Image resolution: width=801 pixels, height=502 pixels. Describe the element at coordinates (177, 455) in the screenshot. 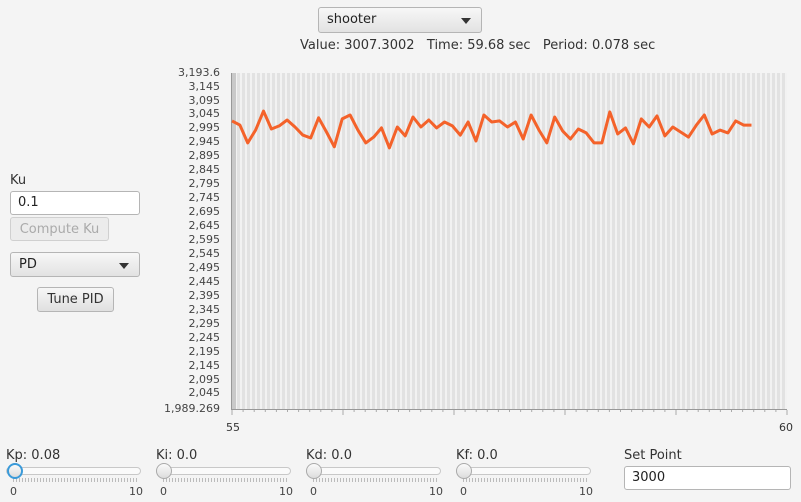

I see `slider-label: Ki: 0.0` at that location.